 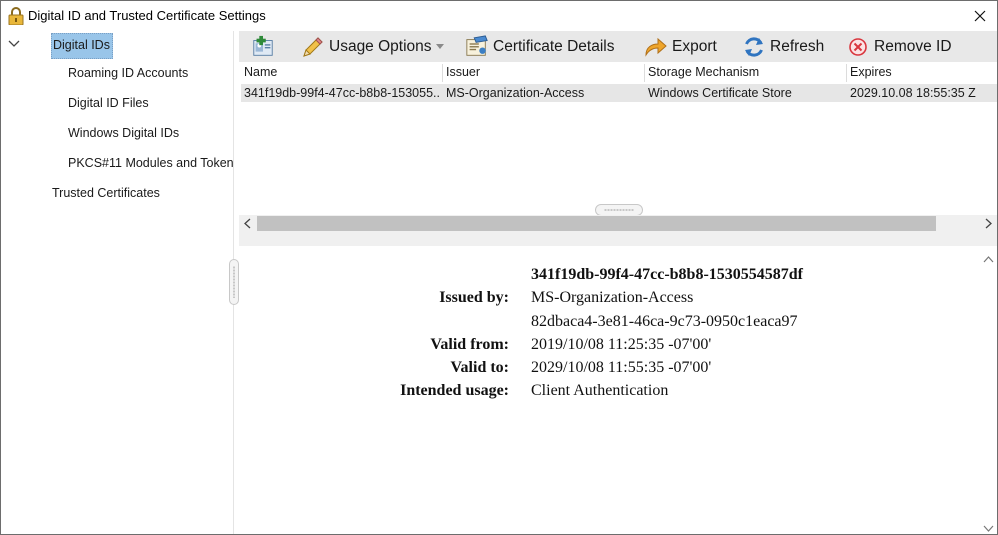 What do you see at coordinates (858, 47) in the screenshot?
I see `remove-circle-icon` at bounding box center [858, 47].